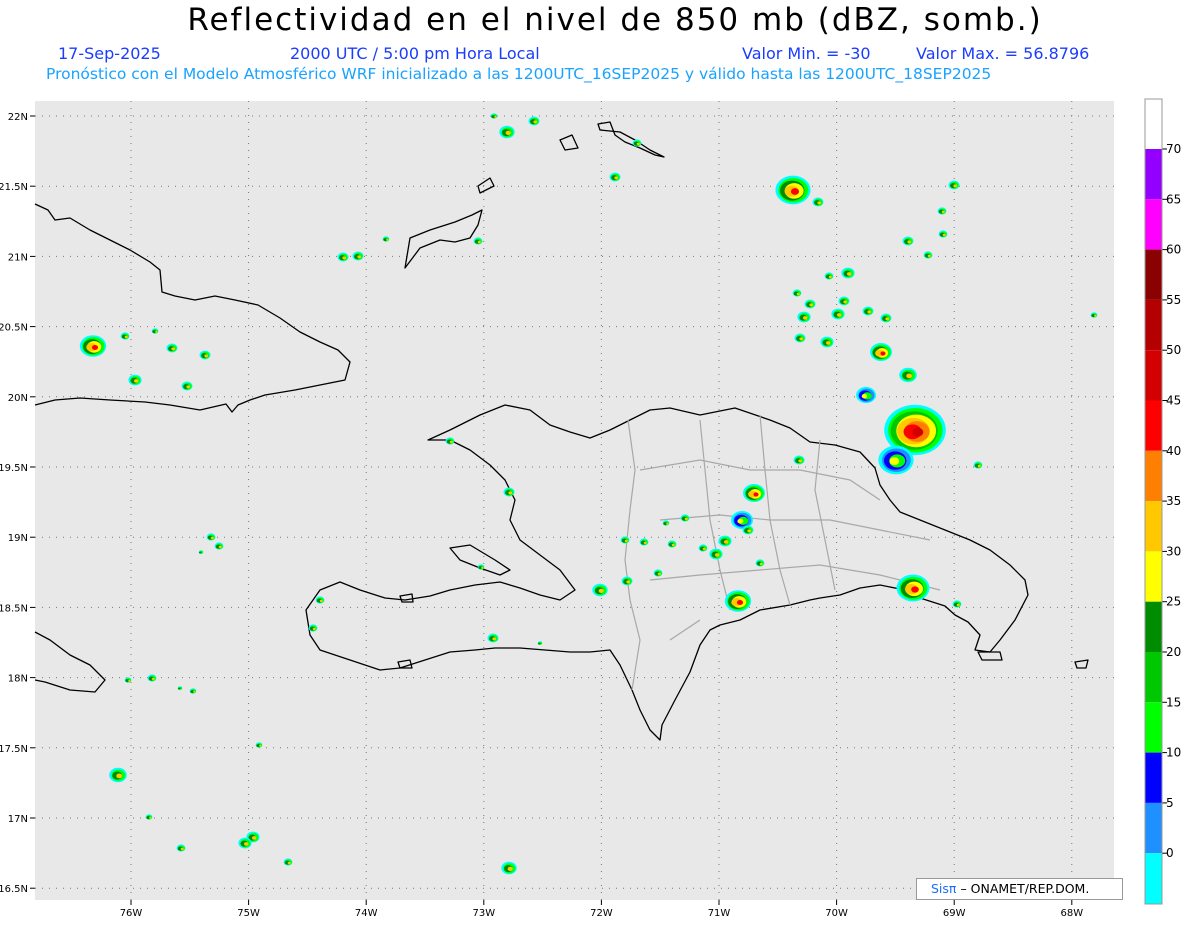 This screenshot has width=1200, height=927. Describe the element at coordinates (836, 913) in the screenshot. I see `lon-label: 70W` at that location.